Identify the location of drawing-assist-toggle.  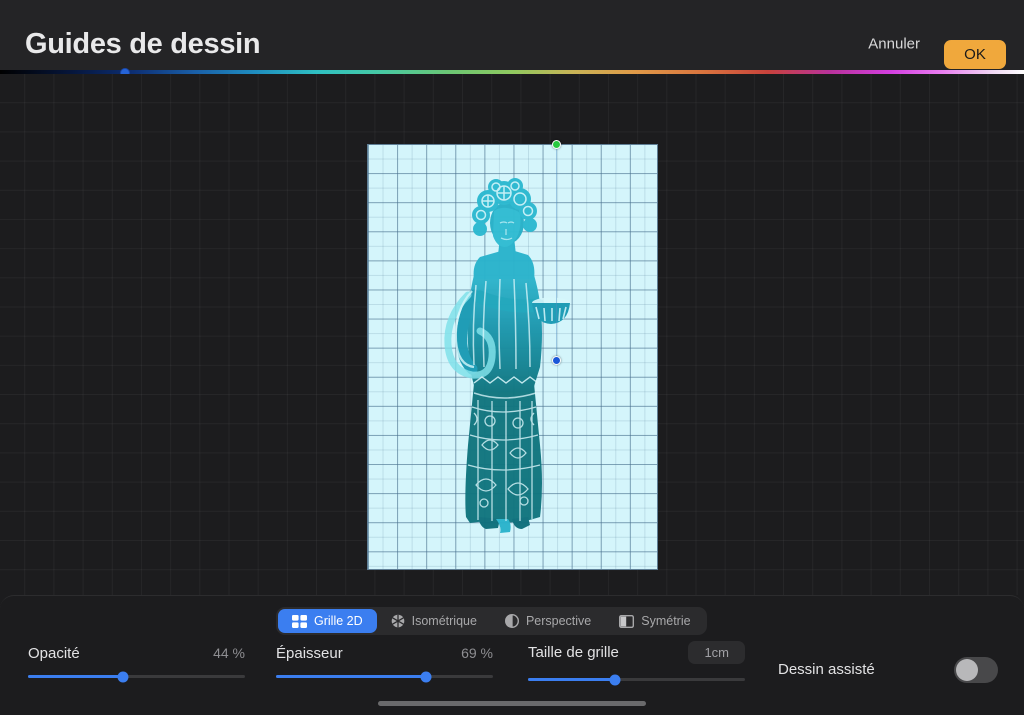
(976, 670).